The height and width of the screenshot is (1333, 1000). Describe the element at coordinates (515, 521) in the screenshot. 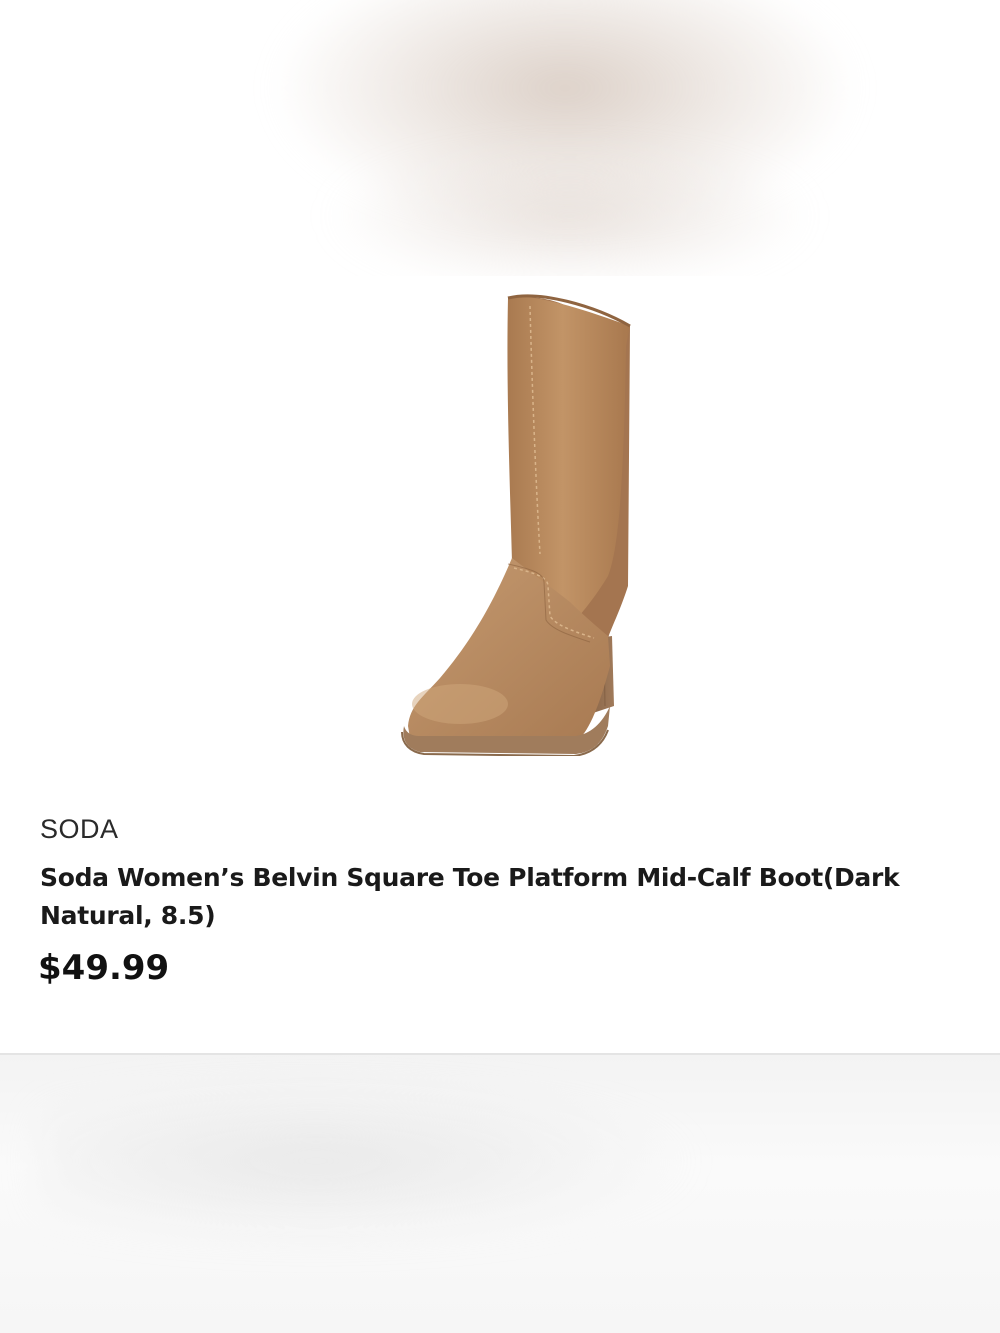

I see `boot-image` at that location.